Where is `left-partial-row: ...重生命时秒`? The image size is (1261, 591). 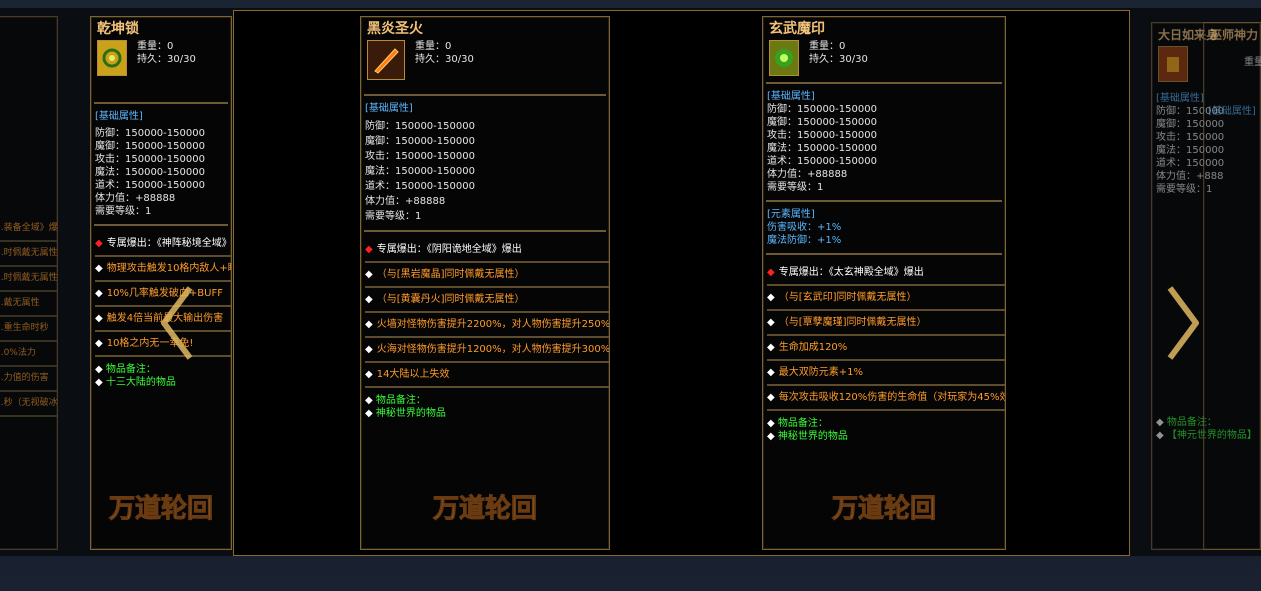 left-partial-row: ...重生命时秒 is located at coordinates (28, 329).